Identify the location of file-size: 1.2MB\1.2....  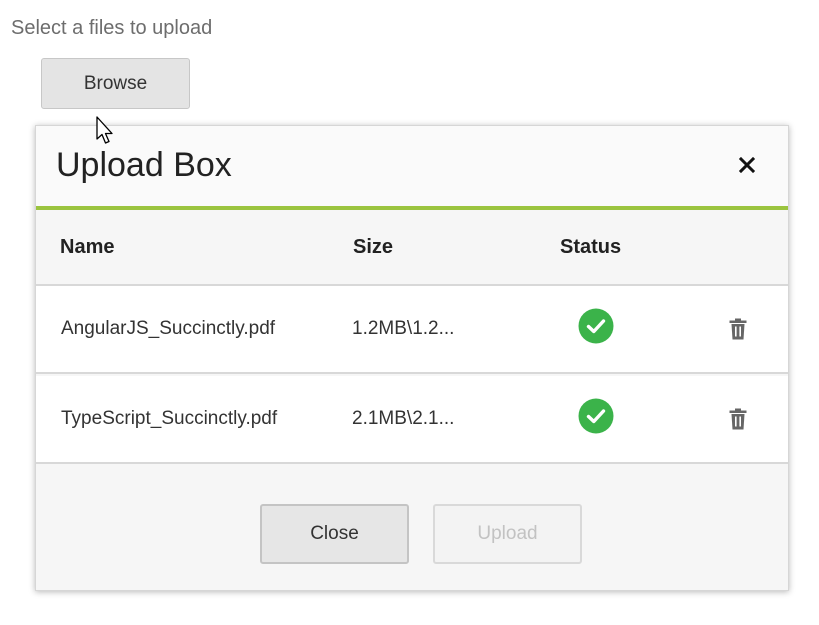
(403, 328).